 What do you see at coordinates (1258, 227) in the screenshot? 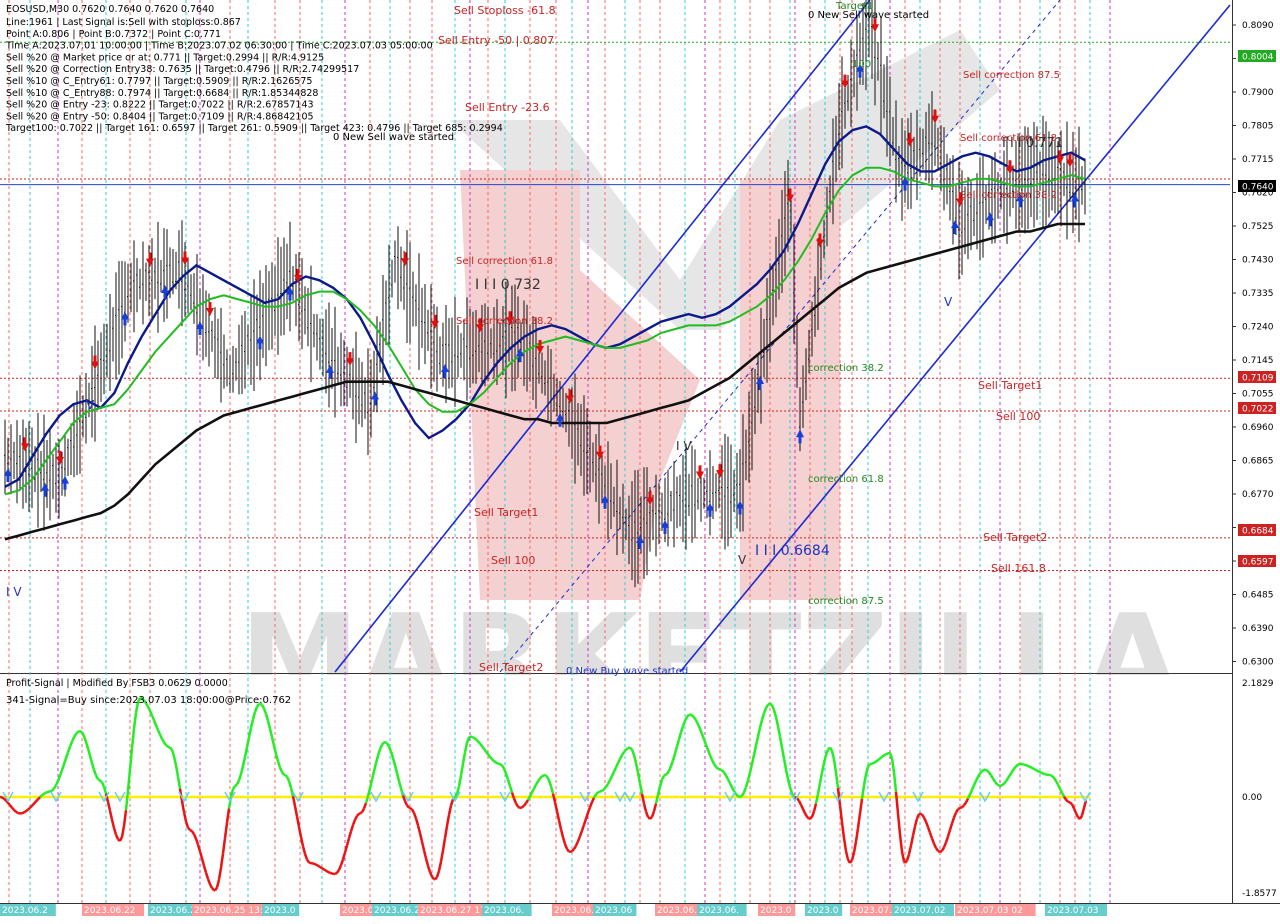
I see `price-tick-label: 0.7525` at bounding box center [1258, 227].